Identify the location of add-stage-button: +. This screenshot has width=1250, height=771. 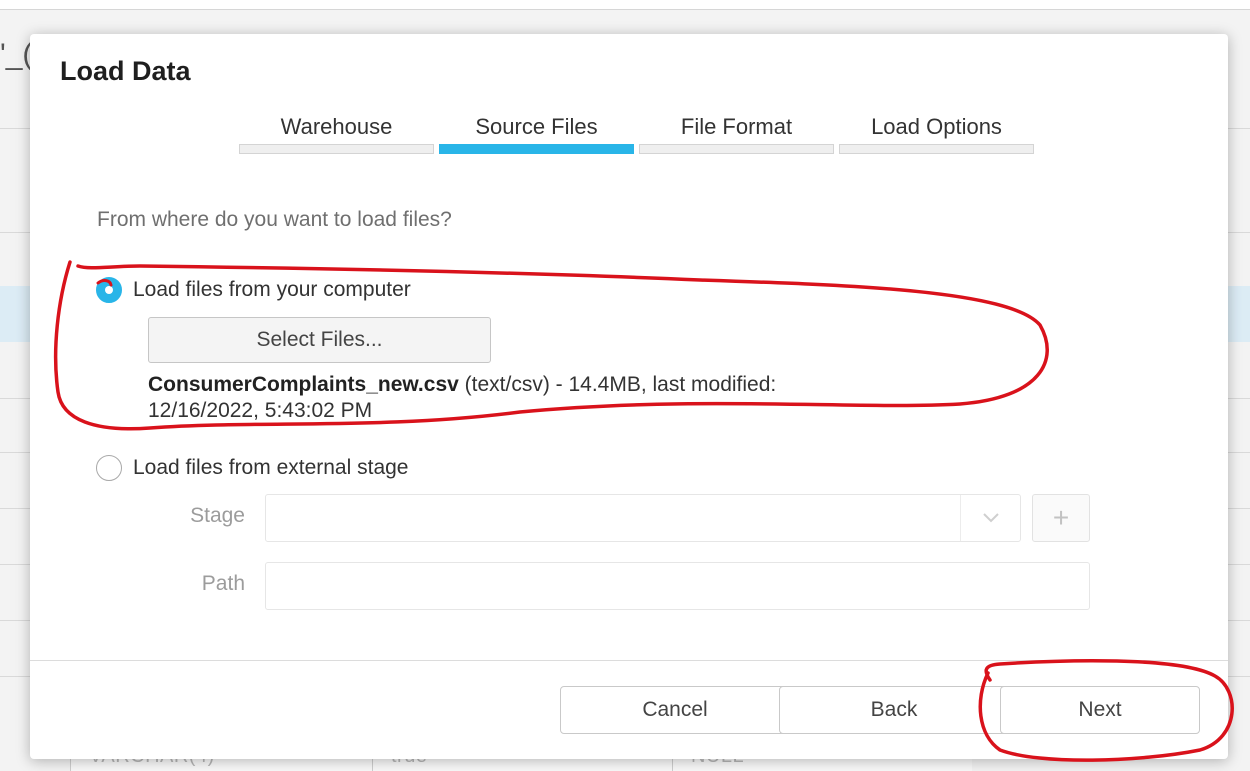
(1061, 518).